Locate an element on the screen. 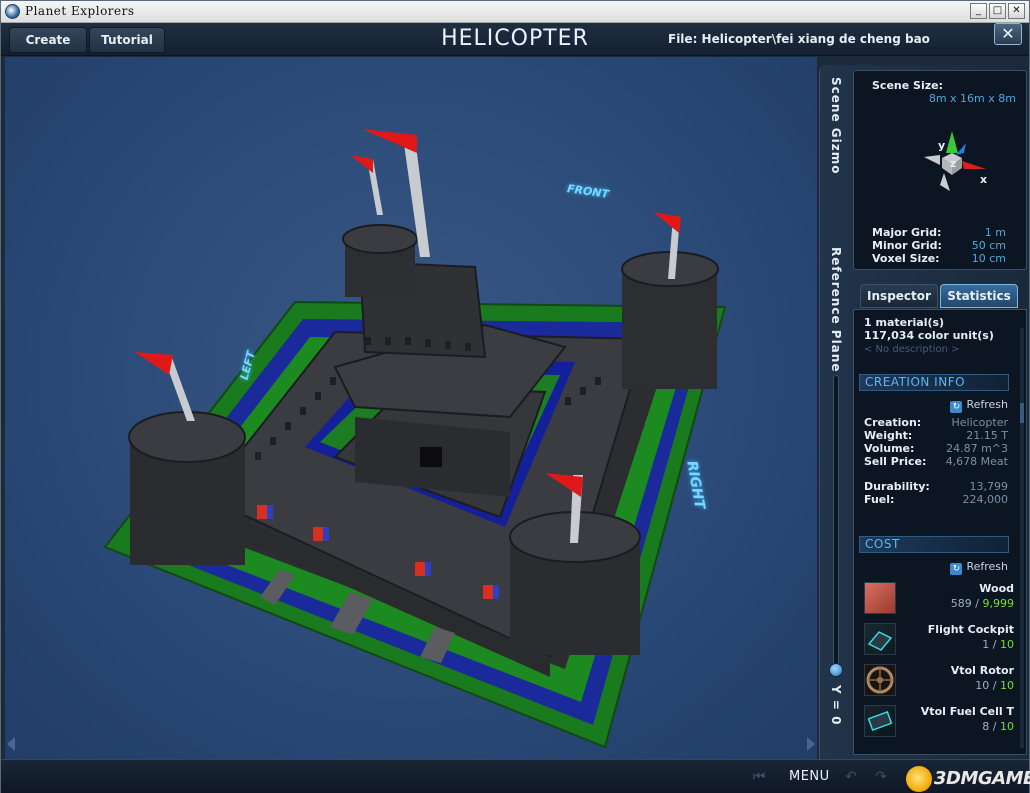 This screenshot has height=793, width=1030. close-editor-button: ✕ is located at coordinates (1008, 34).